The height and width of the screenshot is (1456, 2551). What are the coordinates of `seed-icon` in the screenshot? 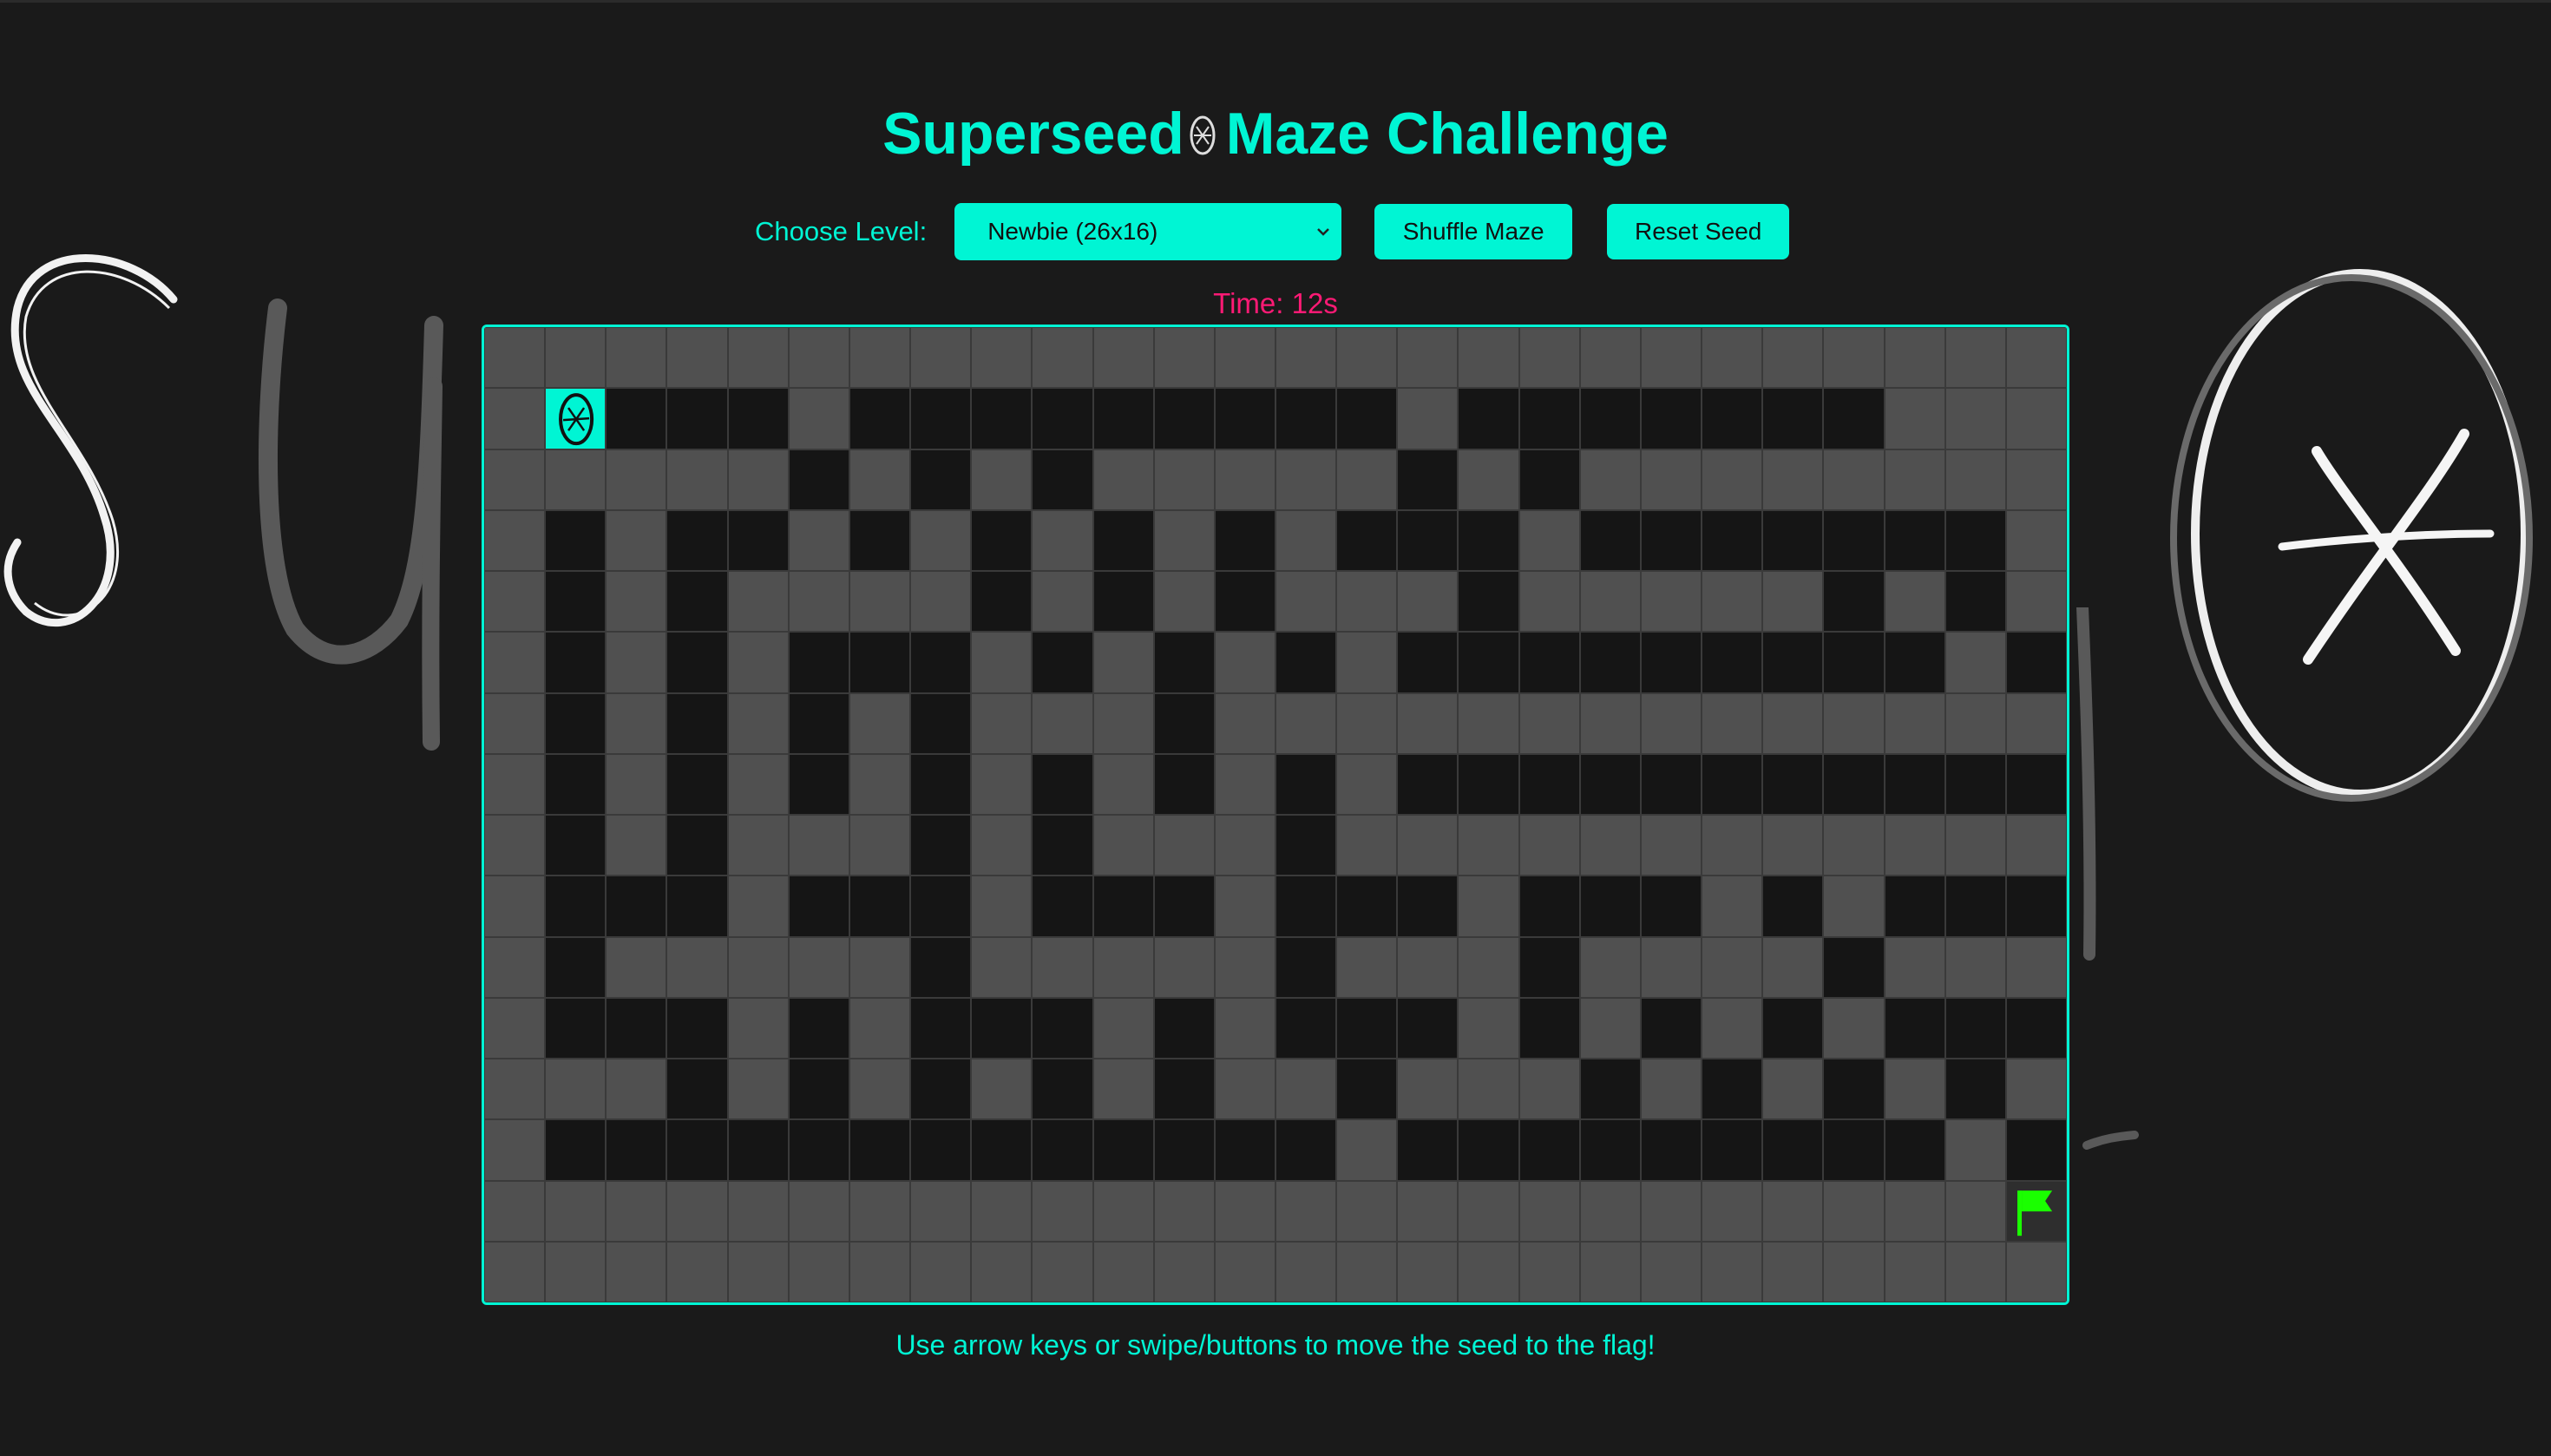 It's located at (576, 419).